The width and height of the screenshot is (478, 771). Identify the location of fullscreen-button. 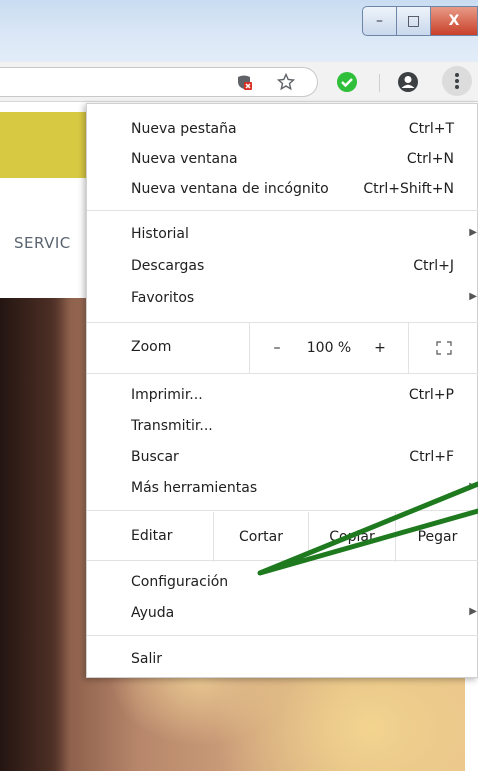
(443, 348).